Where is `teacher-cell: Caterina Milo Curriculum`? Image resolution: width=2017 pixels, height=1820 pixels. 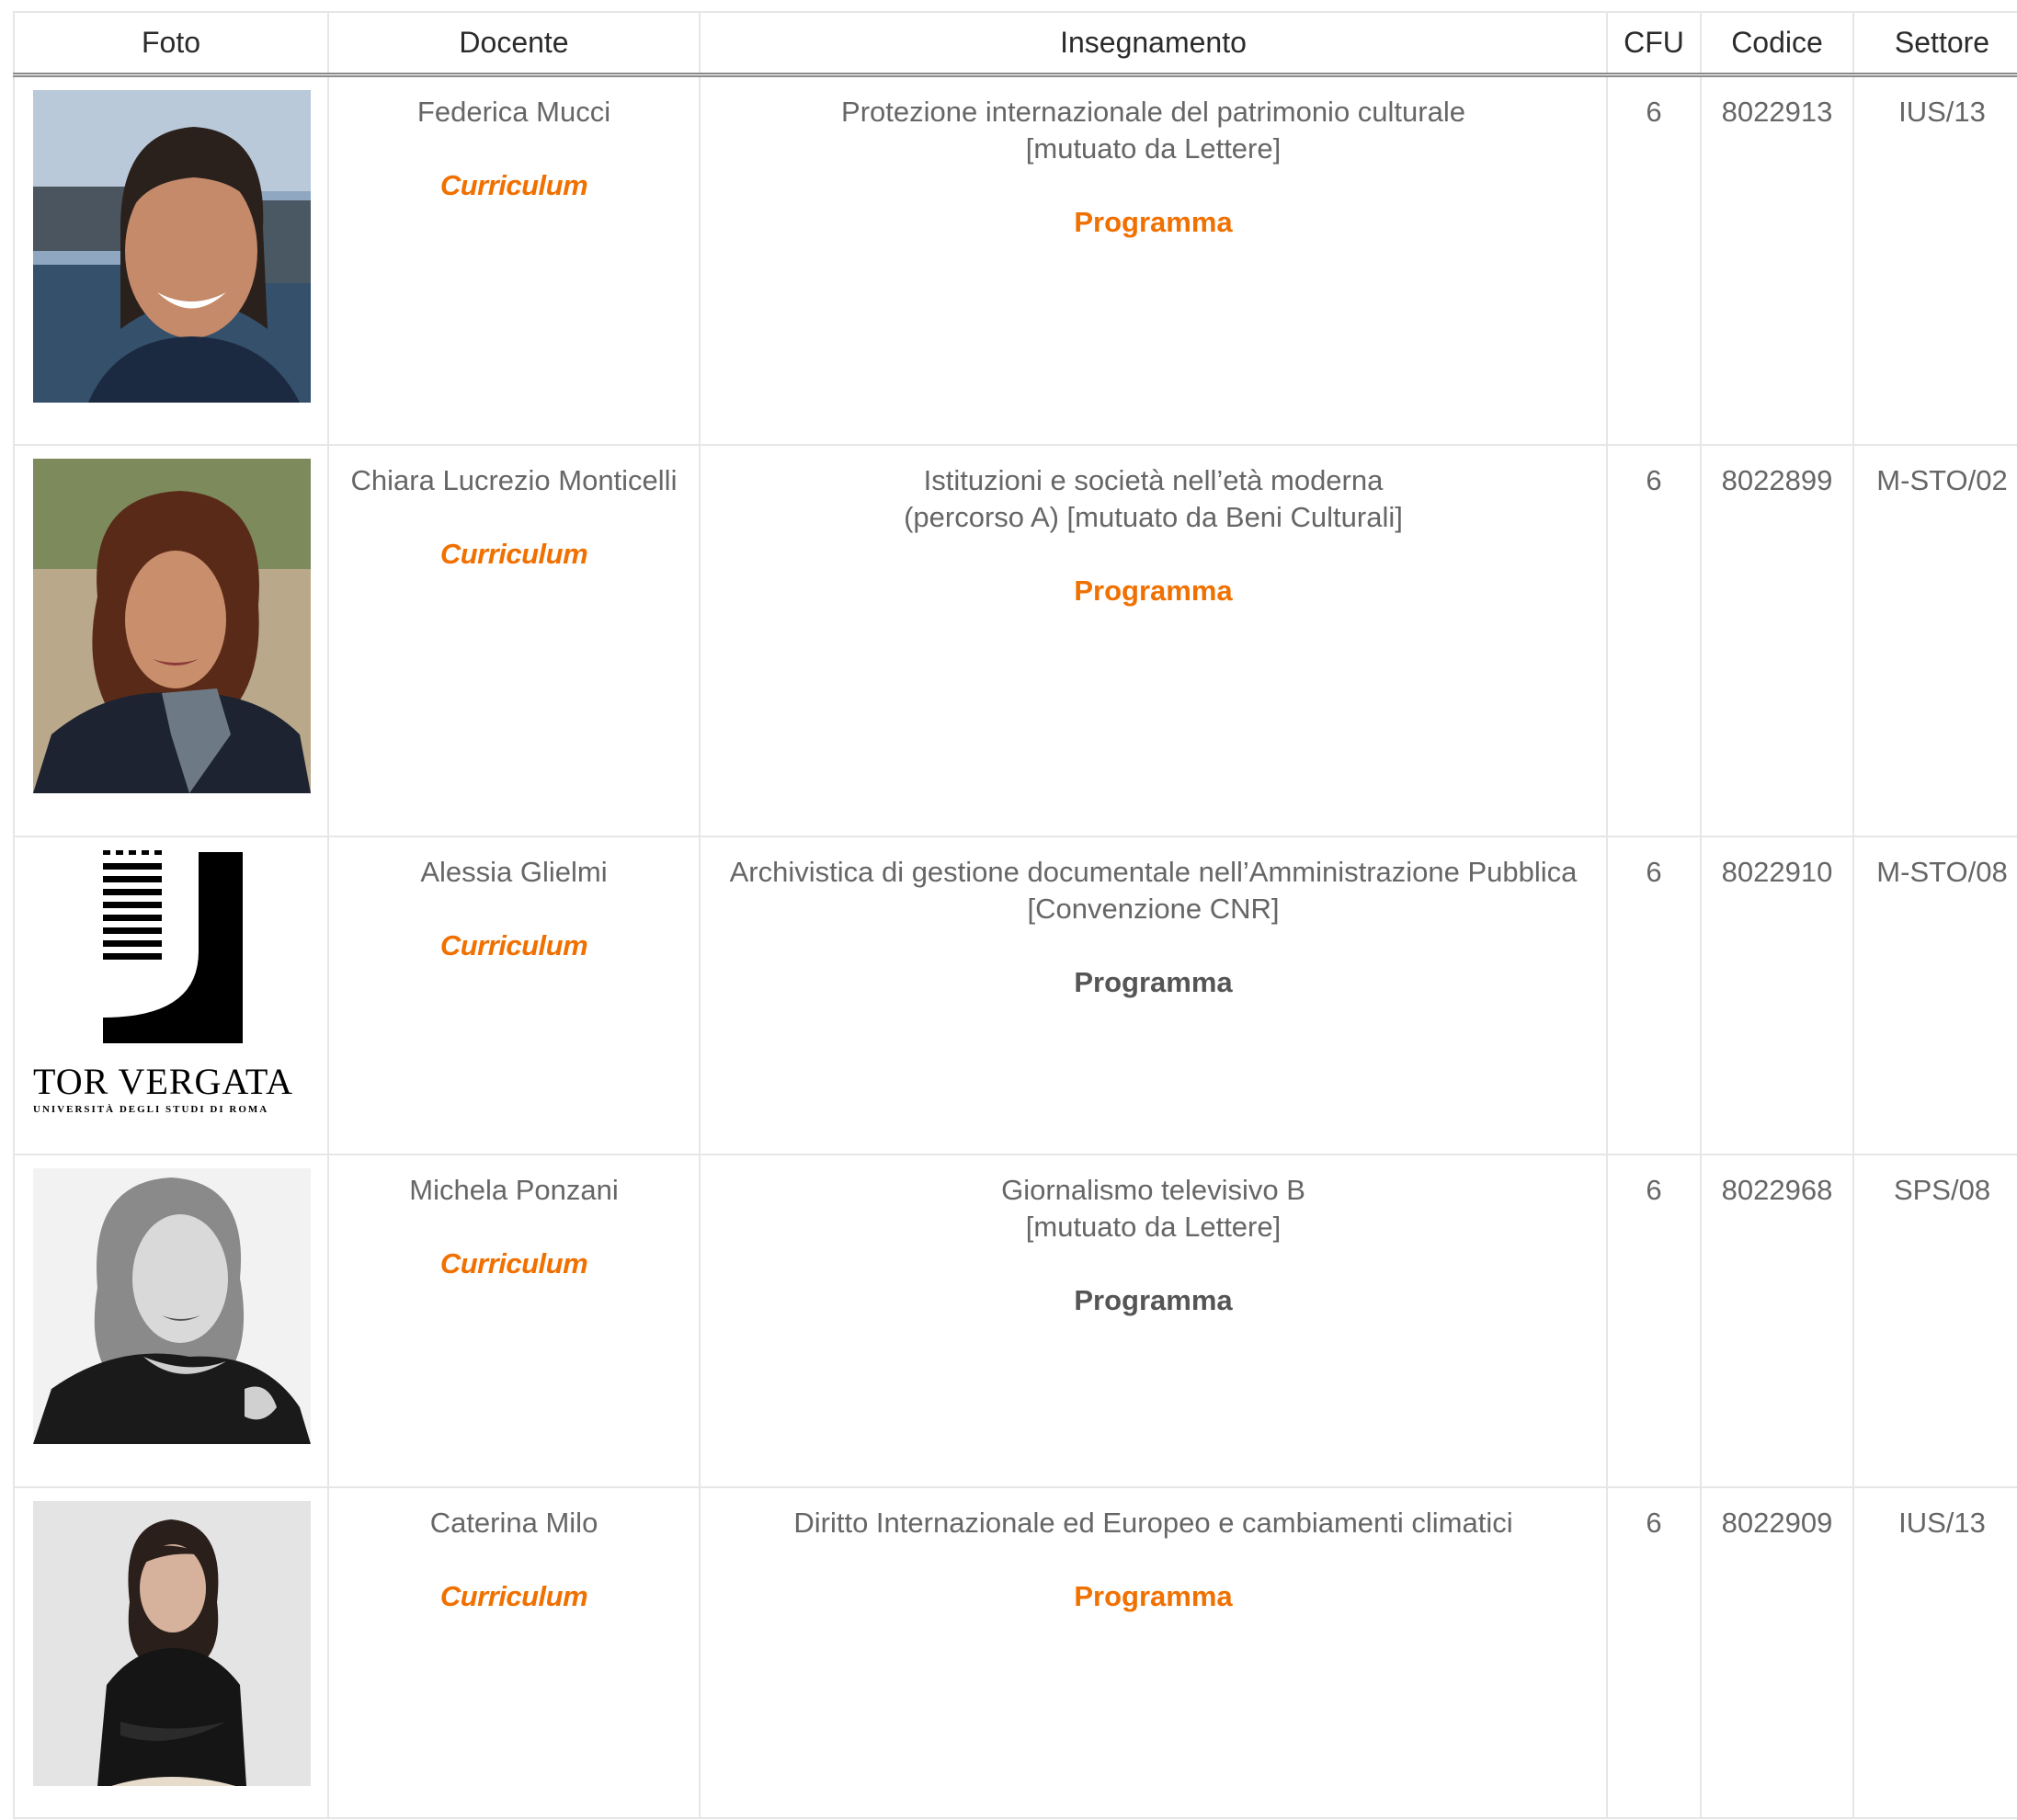 teacher-cell: Caterina Milo Curriculum is located at coordinates (514, 1652).